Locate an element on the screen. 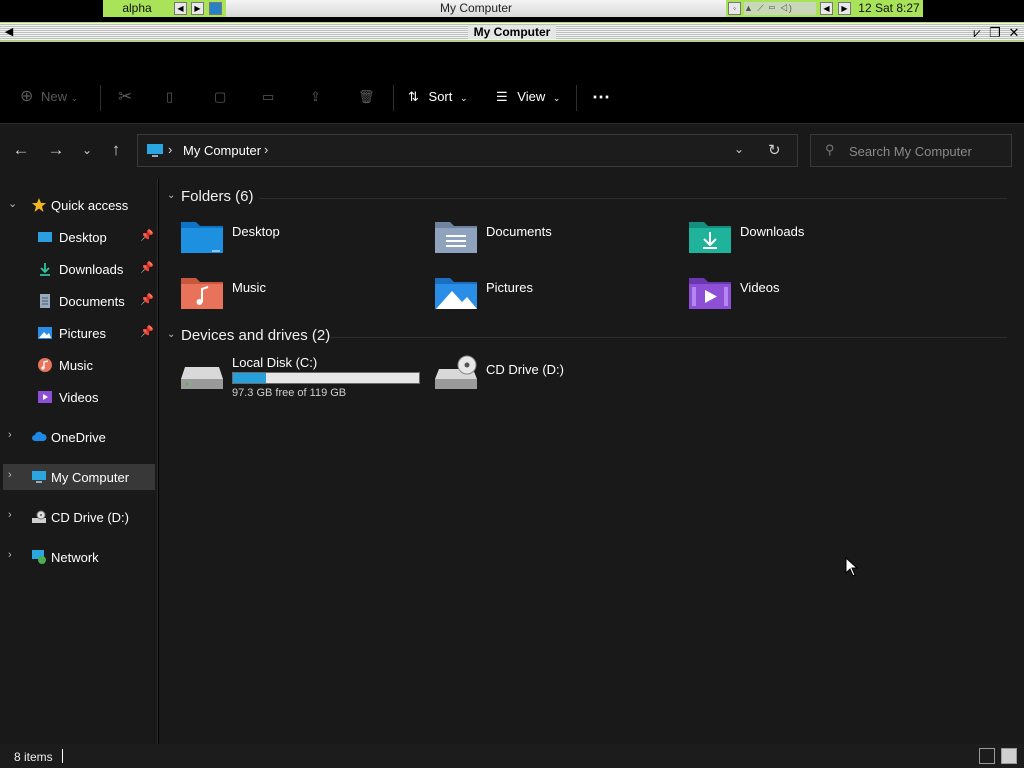  drives-group-header: ⌄ Devices and drives (2) is located at coordinates (587, 337).